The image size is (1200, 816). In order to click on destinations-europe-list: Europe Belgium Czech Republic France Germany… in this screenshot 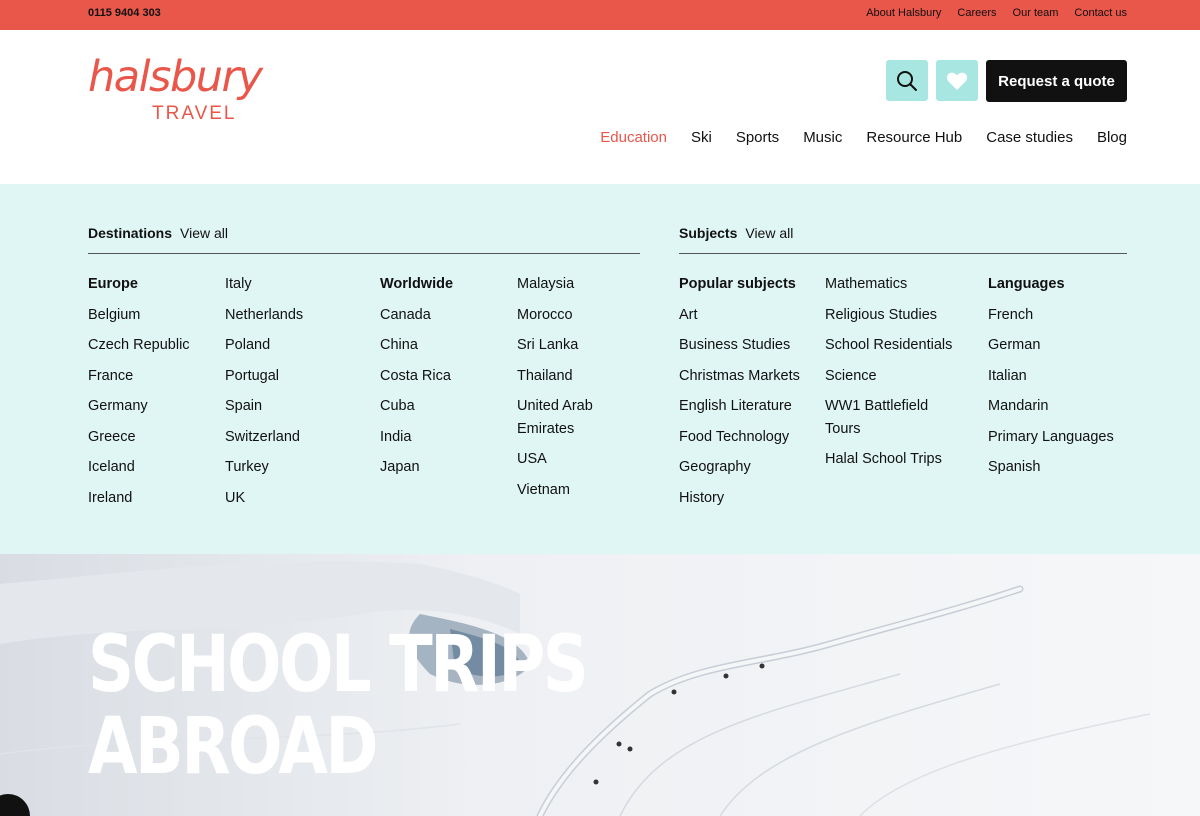, I will do `click(153, 395)`.